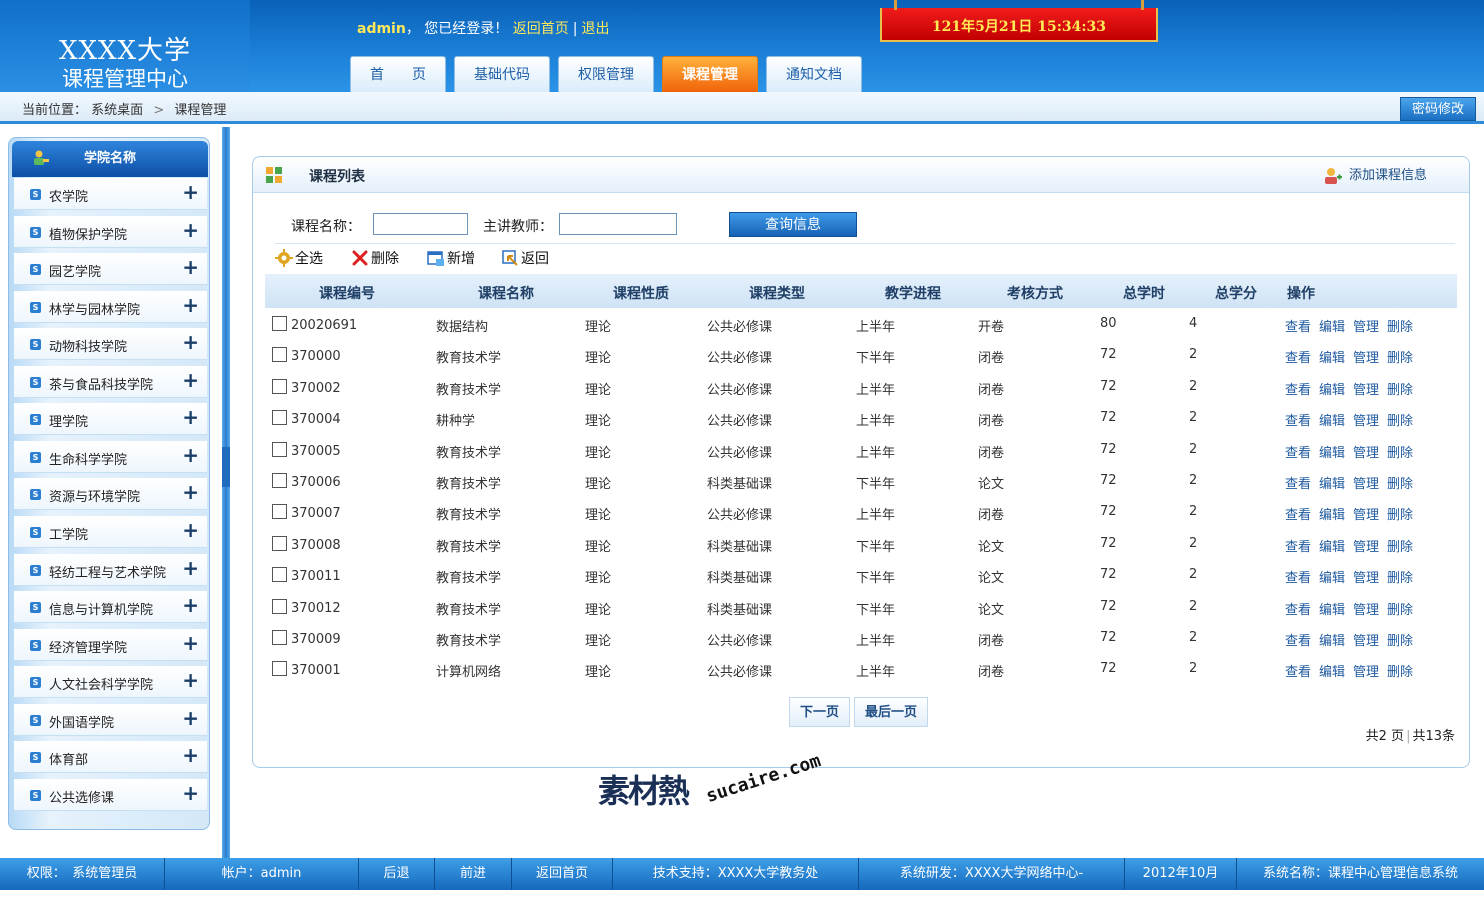  I want to click on query-button: 查询信息, so click(793, 224).